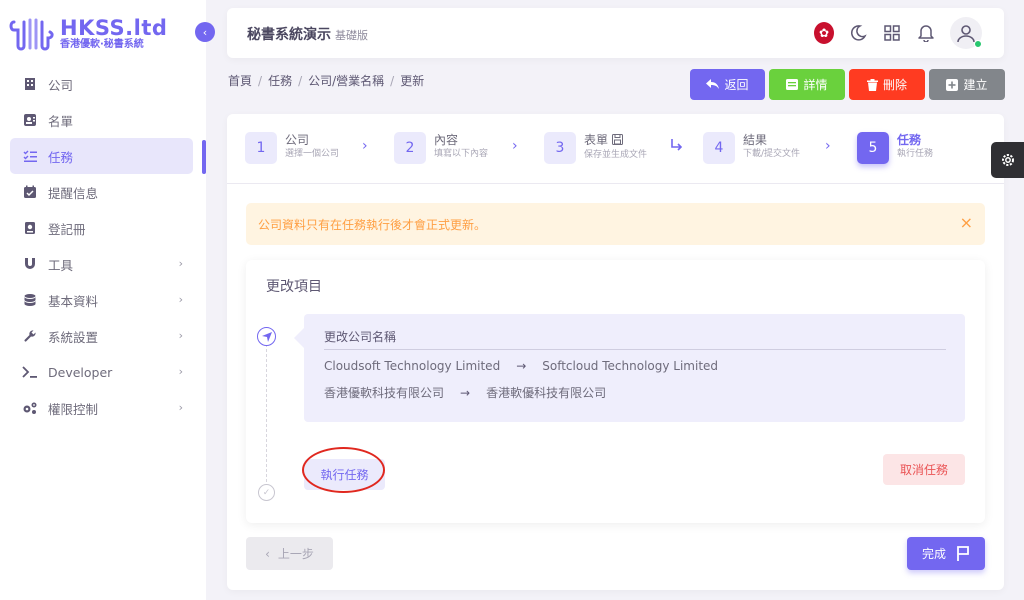  What do you see at coordinates (280, 81) in the screenshot?
I see `breadcrumb-tasks: 任務` at bounding box center [280, 81].